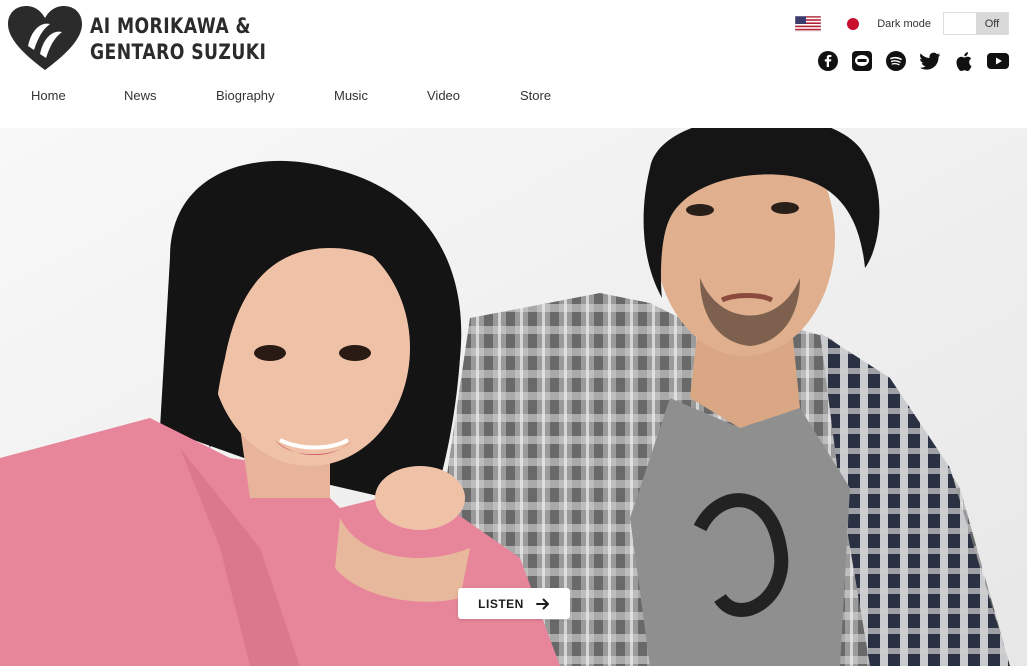 Image resolution: width=1027 pixels, height=666 pixels. What do you see at coordinates (992, 23) in the screenshot?
I see `toggle-off-segment: Off` at bounding box center [992, 23].